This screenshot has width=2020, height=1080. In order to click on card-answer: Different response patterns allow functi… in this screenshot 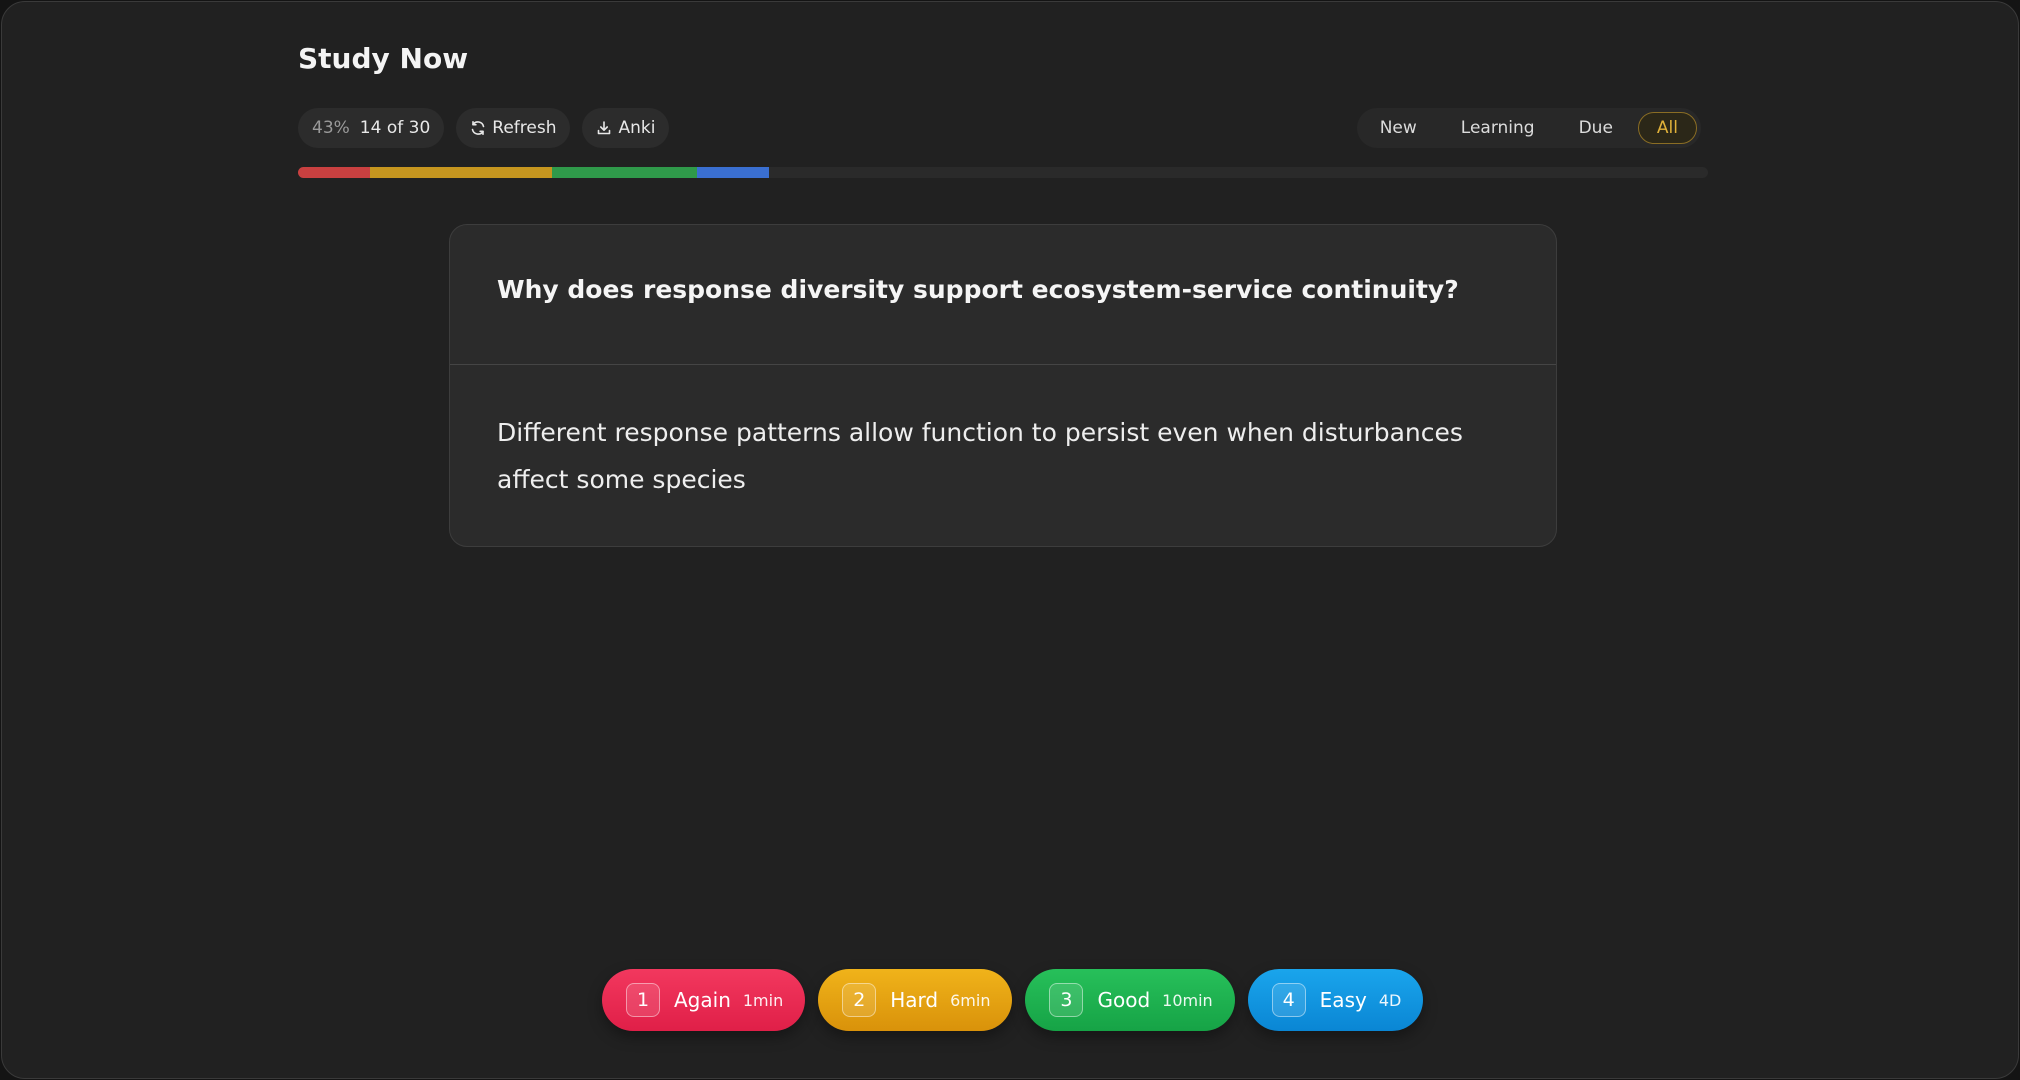, I will do `click(980, 456)`.